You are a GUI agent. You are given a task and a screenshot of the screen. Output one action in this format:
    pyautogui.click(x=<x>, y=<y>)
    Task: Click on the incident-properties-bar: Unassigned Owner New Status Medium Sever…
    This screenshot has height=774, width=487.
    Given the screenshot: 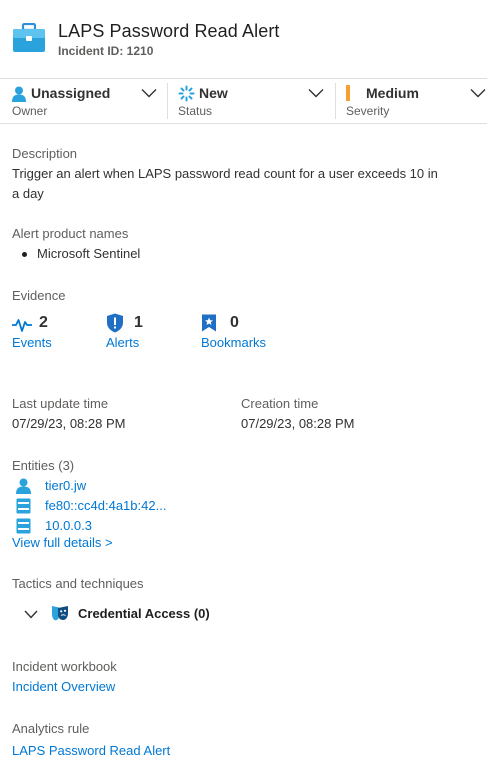 What is the action you would take?
    pyautogui.click(x=243, y=101)
    